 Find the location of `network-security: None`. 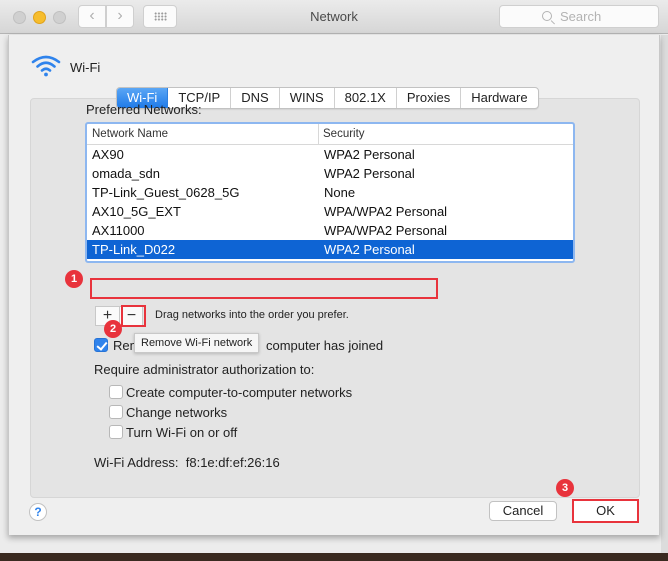

network-security: None is located at coordinates (340, 192).